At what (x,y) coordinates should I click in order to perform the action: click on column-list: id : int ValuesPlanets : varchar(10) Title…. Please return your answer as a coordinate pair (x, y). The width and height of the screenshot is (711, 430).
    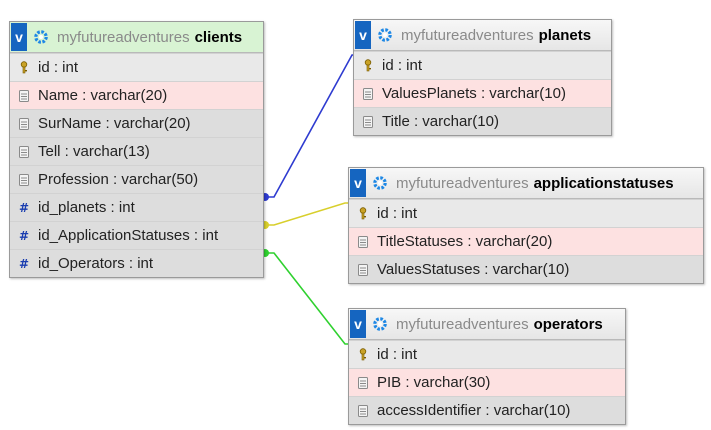
    Looking at the image, I should click on (482, 93).